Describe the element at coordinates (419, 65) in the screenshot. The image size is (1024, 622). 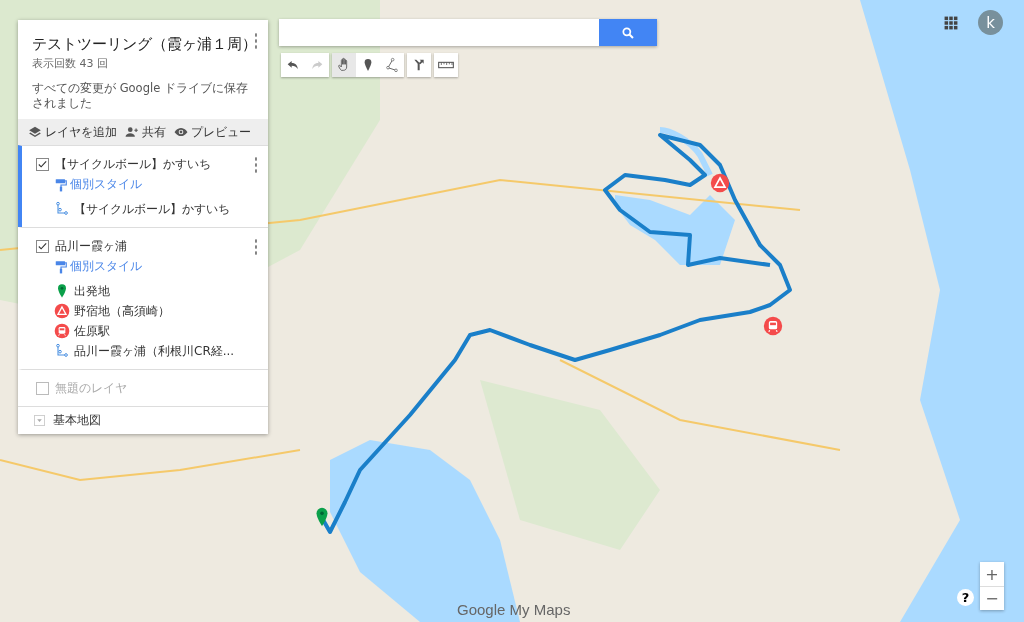
I see `directions-button` at that location.